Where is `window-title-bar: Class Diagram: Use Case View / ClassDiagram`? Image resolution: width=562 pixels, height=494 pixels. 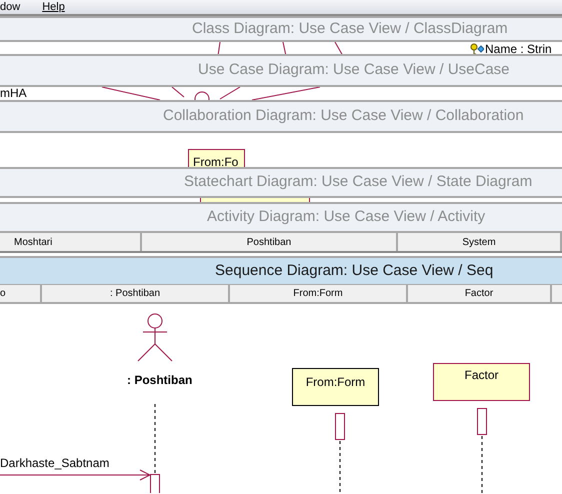 window-title-bar: Class Diagram: Use Case View / ClassDiagram is located at coordinates (281, 28).